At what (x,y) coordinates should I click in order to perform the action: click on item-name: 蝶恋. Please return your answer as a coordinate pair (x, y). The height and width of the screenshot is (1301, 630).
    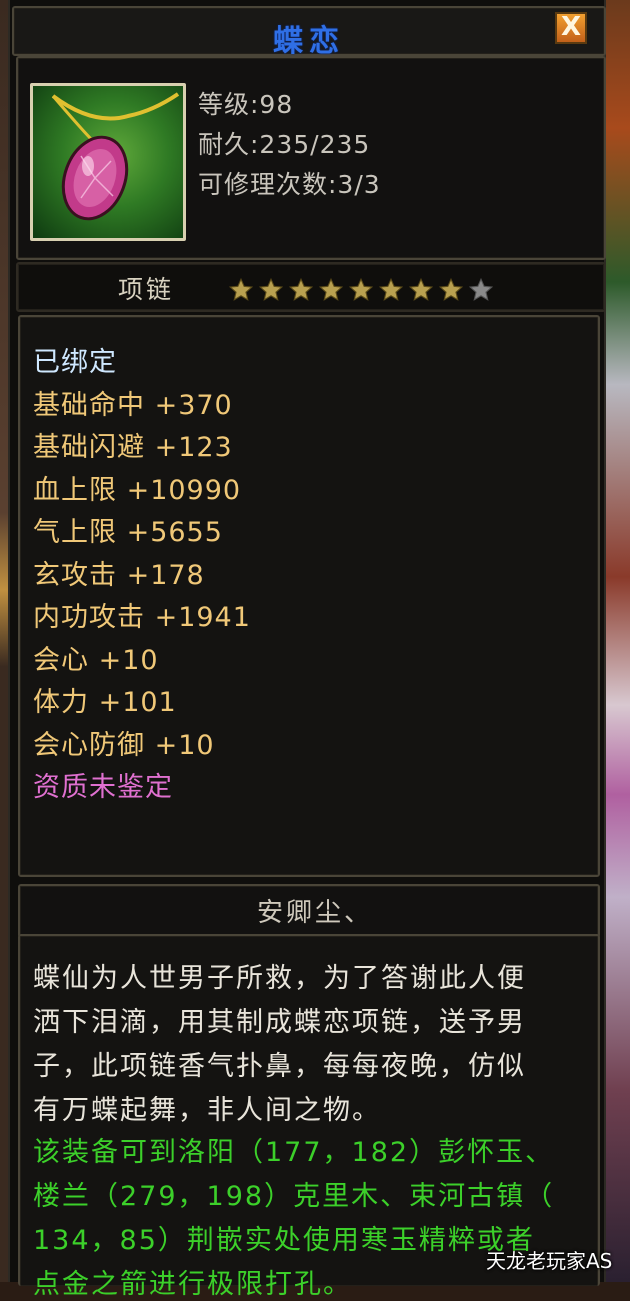
    Looking at the image, I should click on (309, 41).